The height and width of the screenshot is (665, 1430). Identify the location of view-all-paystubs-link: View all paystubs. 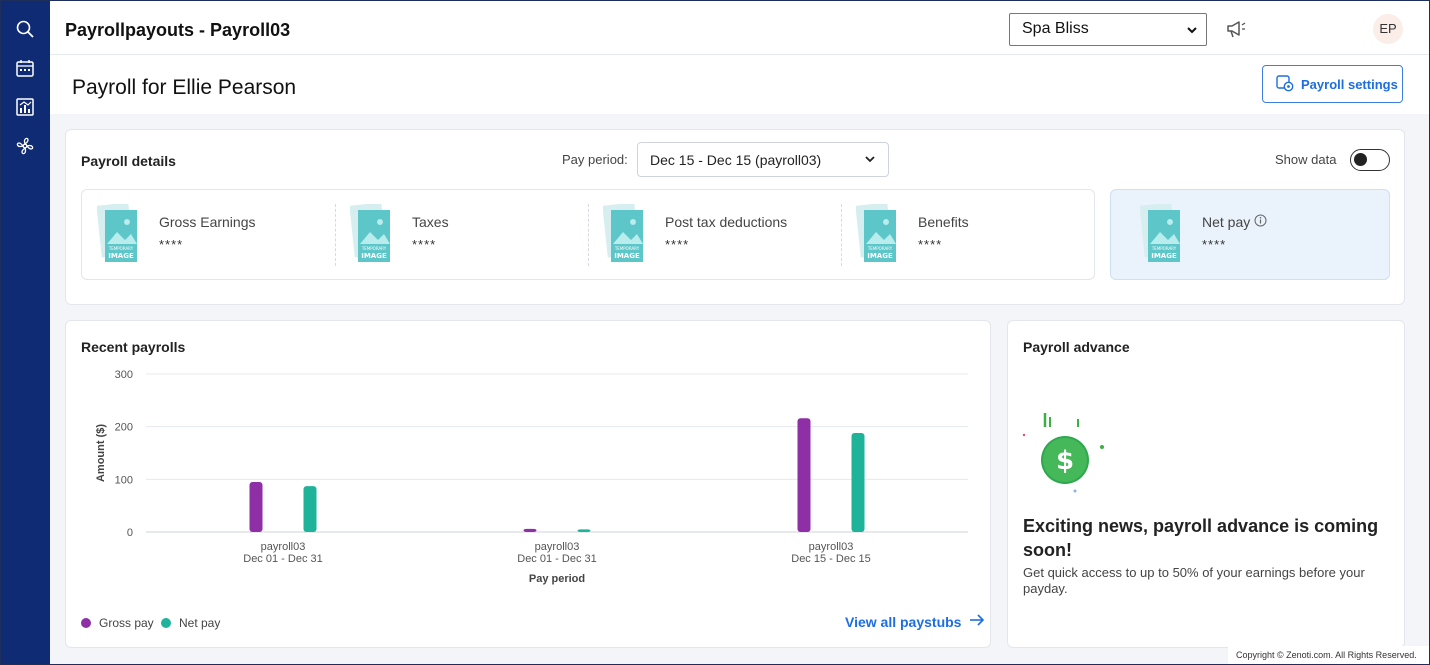
(915, 621).